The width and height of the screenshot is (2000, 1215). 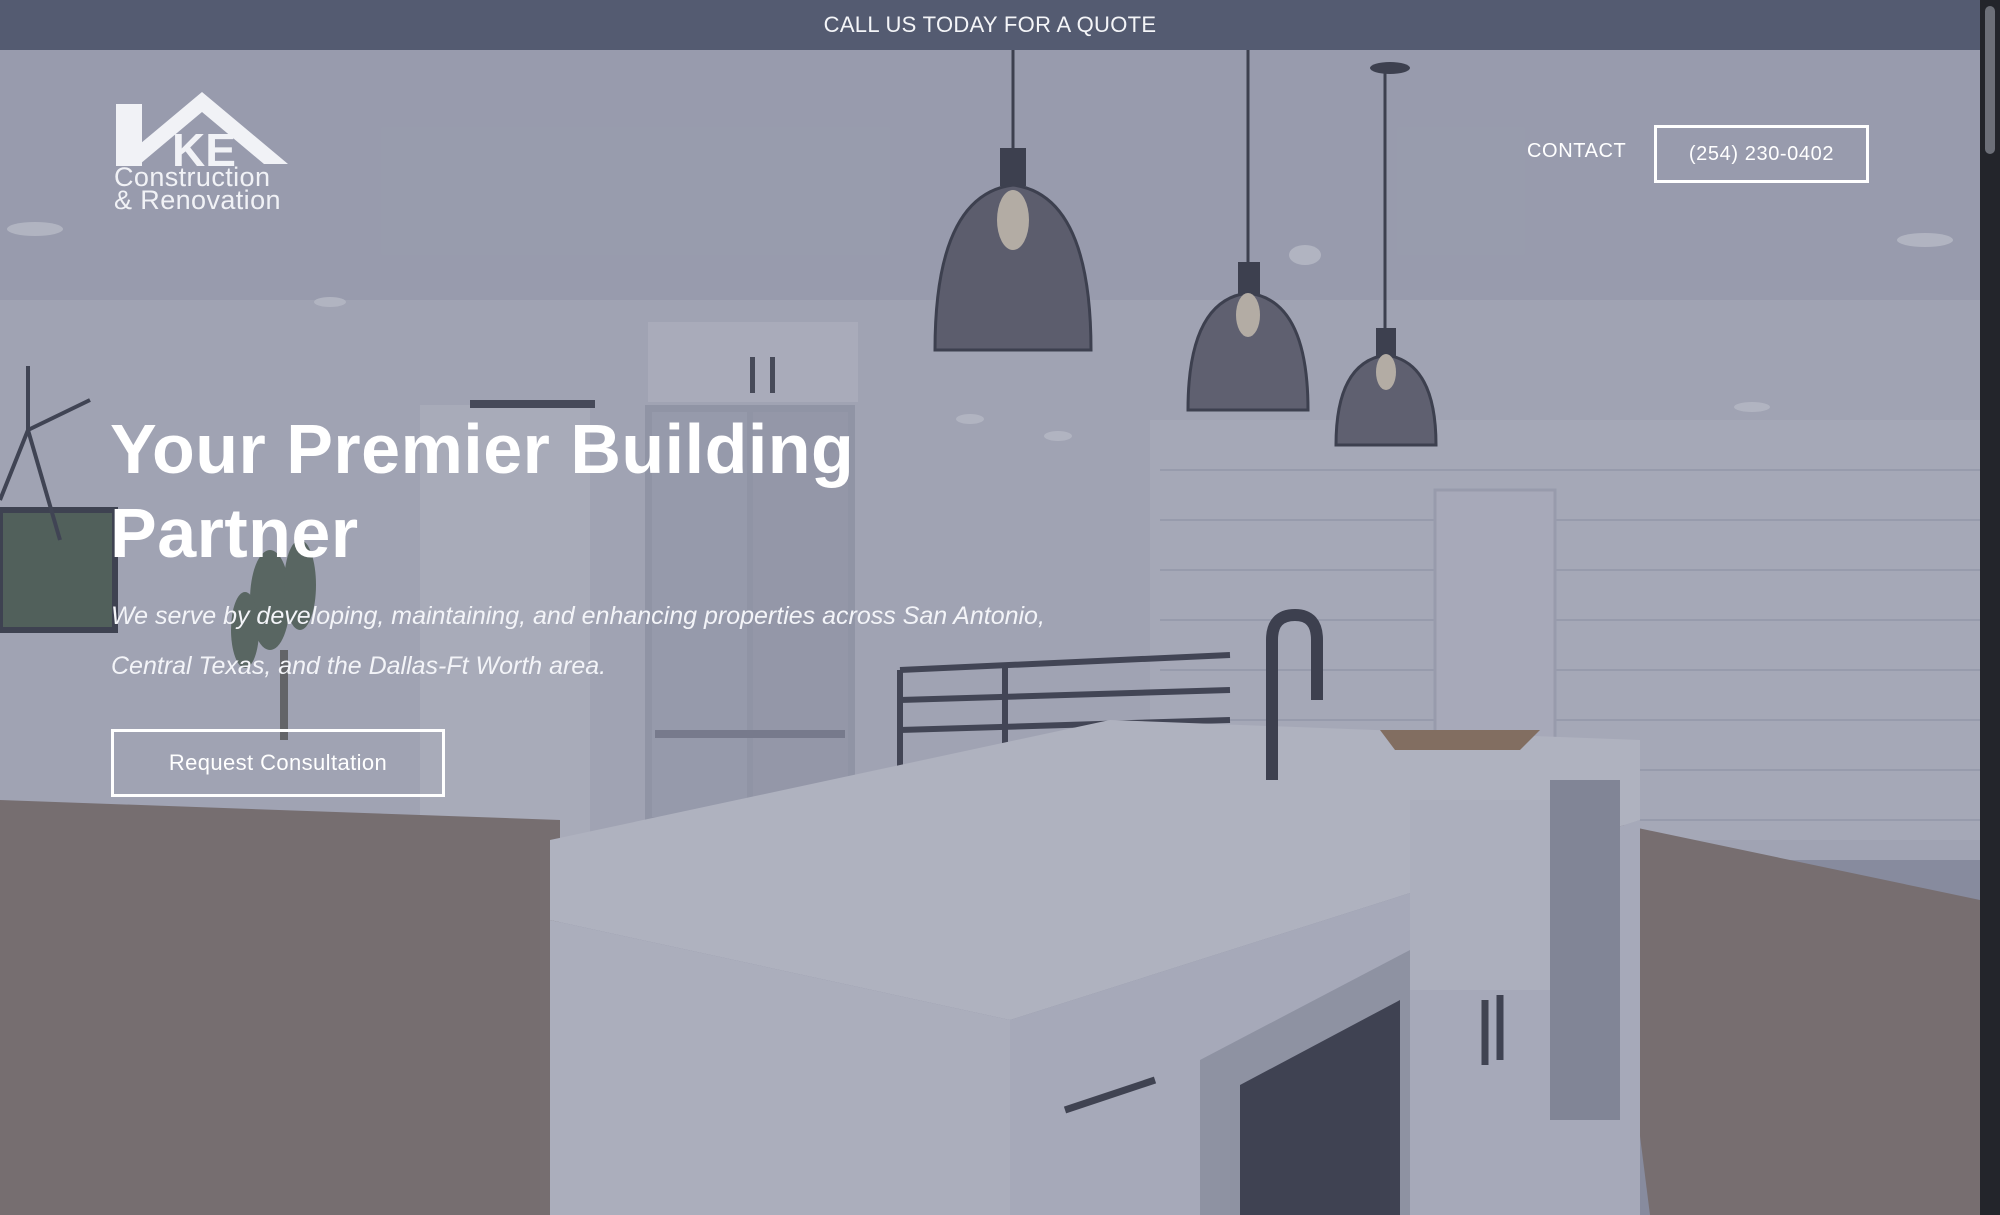 I want to click on logo-wordmark: Construction & Renovation, so click(x=214, y=189).